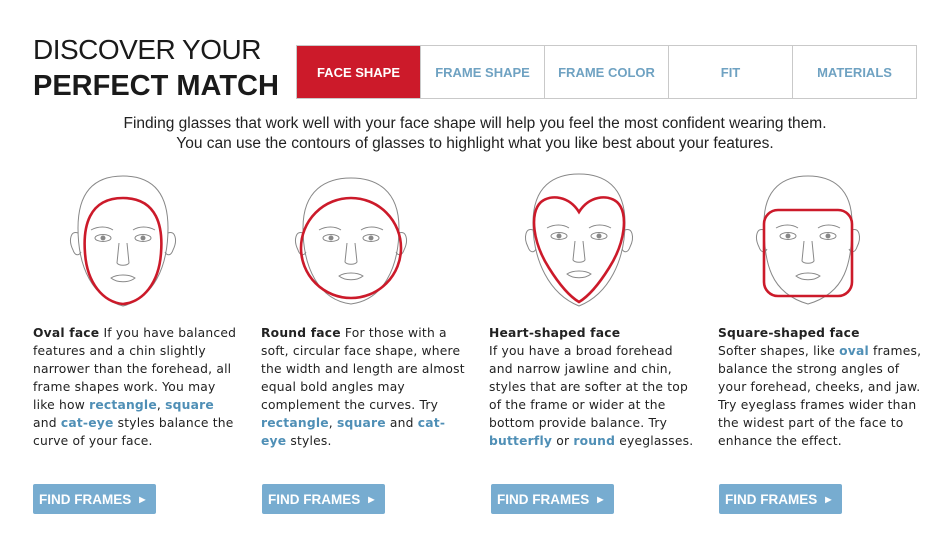 This screenshot has width=950, height=551. Describe the element at coordinates (555, 333) in the screenshot. I see `heart-face-heading: Heart-shaped face` at that location.